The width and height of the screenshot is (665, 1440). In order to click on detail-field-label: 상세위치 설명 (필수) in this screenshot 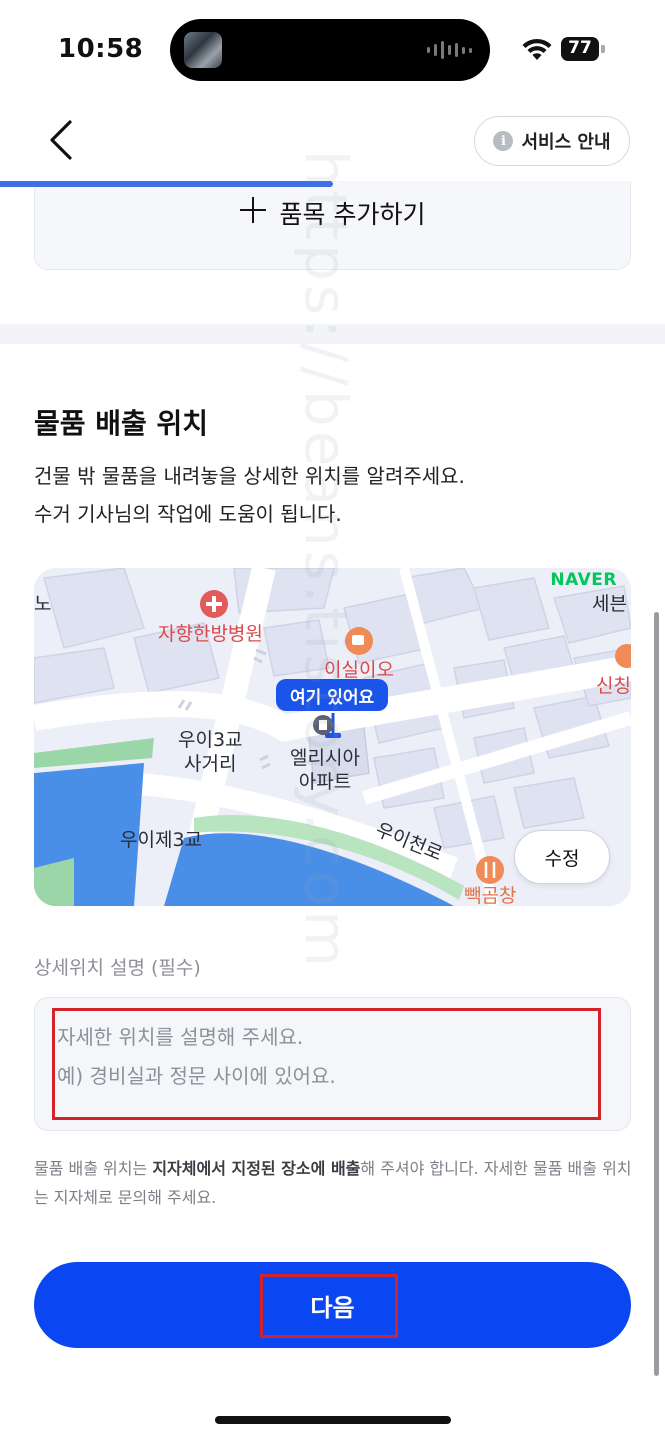, I will do `click(117, 968)`.